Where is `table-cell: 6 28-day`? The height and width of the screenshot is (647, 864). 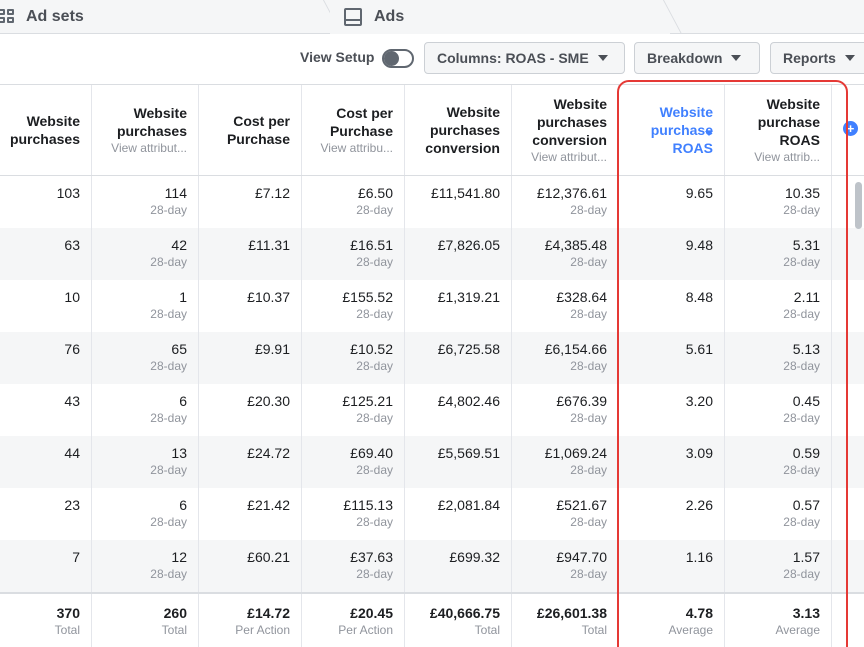
table-cell: 6 28-day is located at coordinates (145, 514).